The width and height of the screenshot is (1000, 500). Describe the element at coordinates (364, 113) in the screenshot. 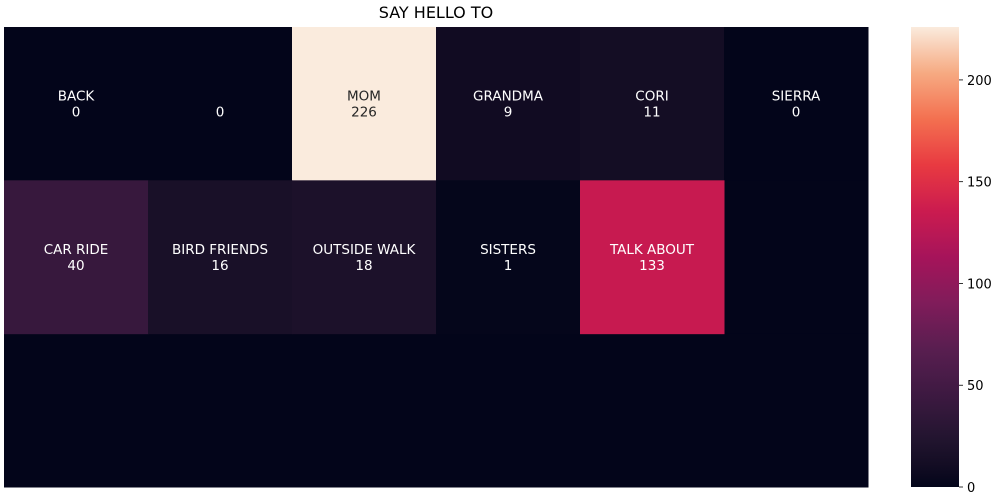

I see `cell-value-label: 226` at that location.